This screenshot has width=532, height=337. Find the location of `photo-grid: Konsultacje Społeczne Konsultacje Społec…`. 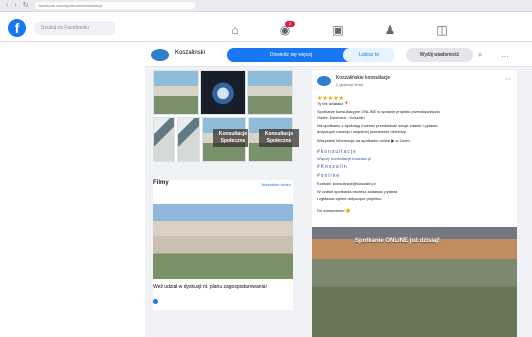

photo-grid: Konsultacje Społeczne Konsultacje Społec… is located at coordinates (226, 116).